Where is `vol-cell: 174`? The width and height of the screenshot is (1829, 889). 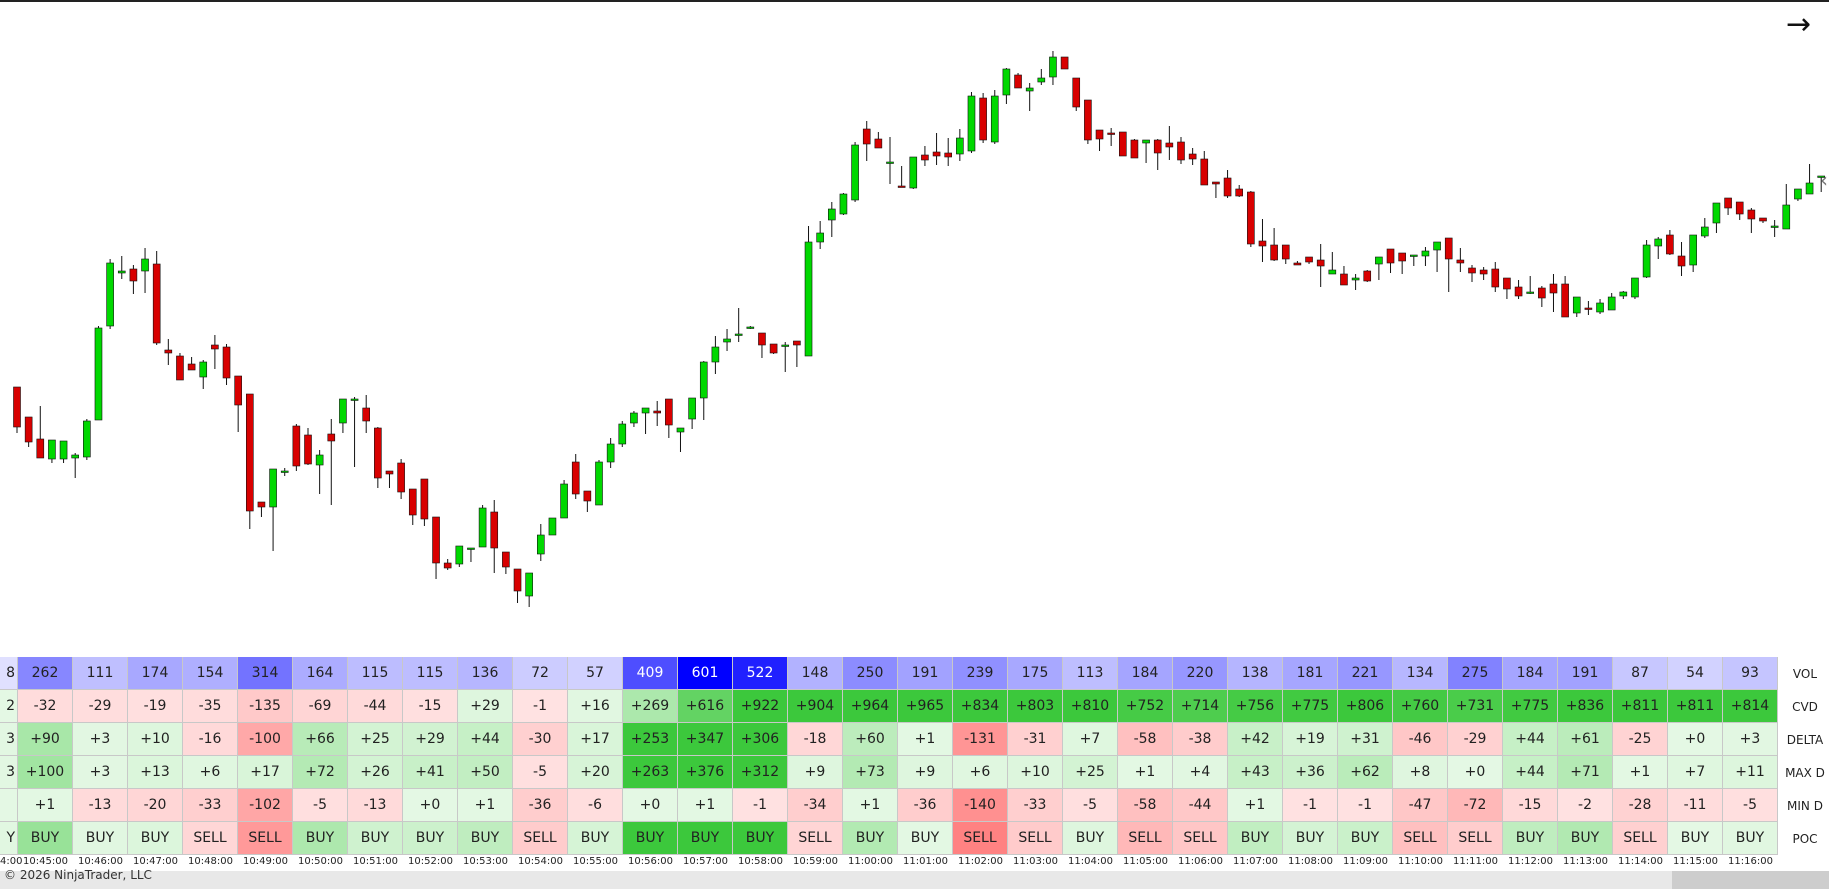
vol-cell: 174 is located at coordinates (155, 673).